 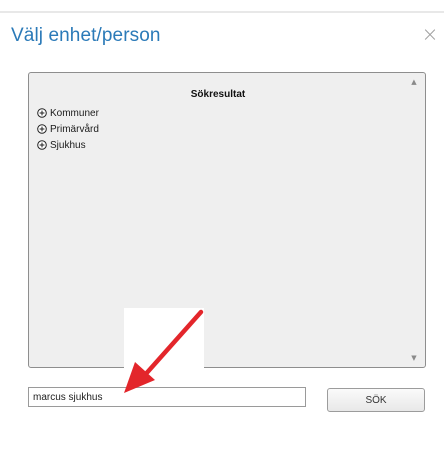 I want to click on search-input, so click(x=167, y=397).